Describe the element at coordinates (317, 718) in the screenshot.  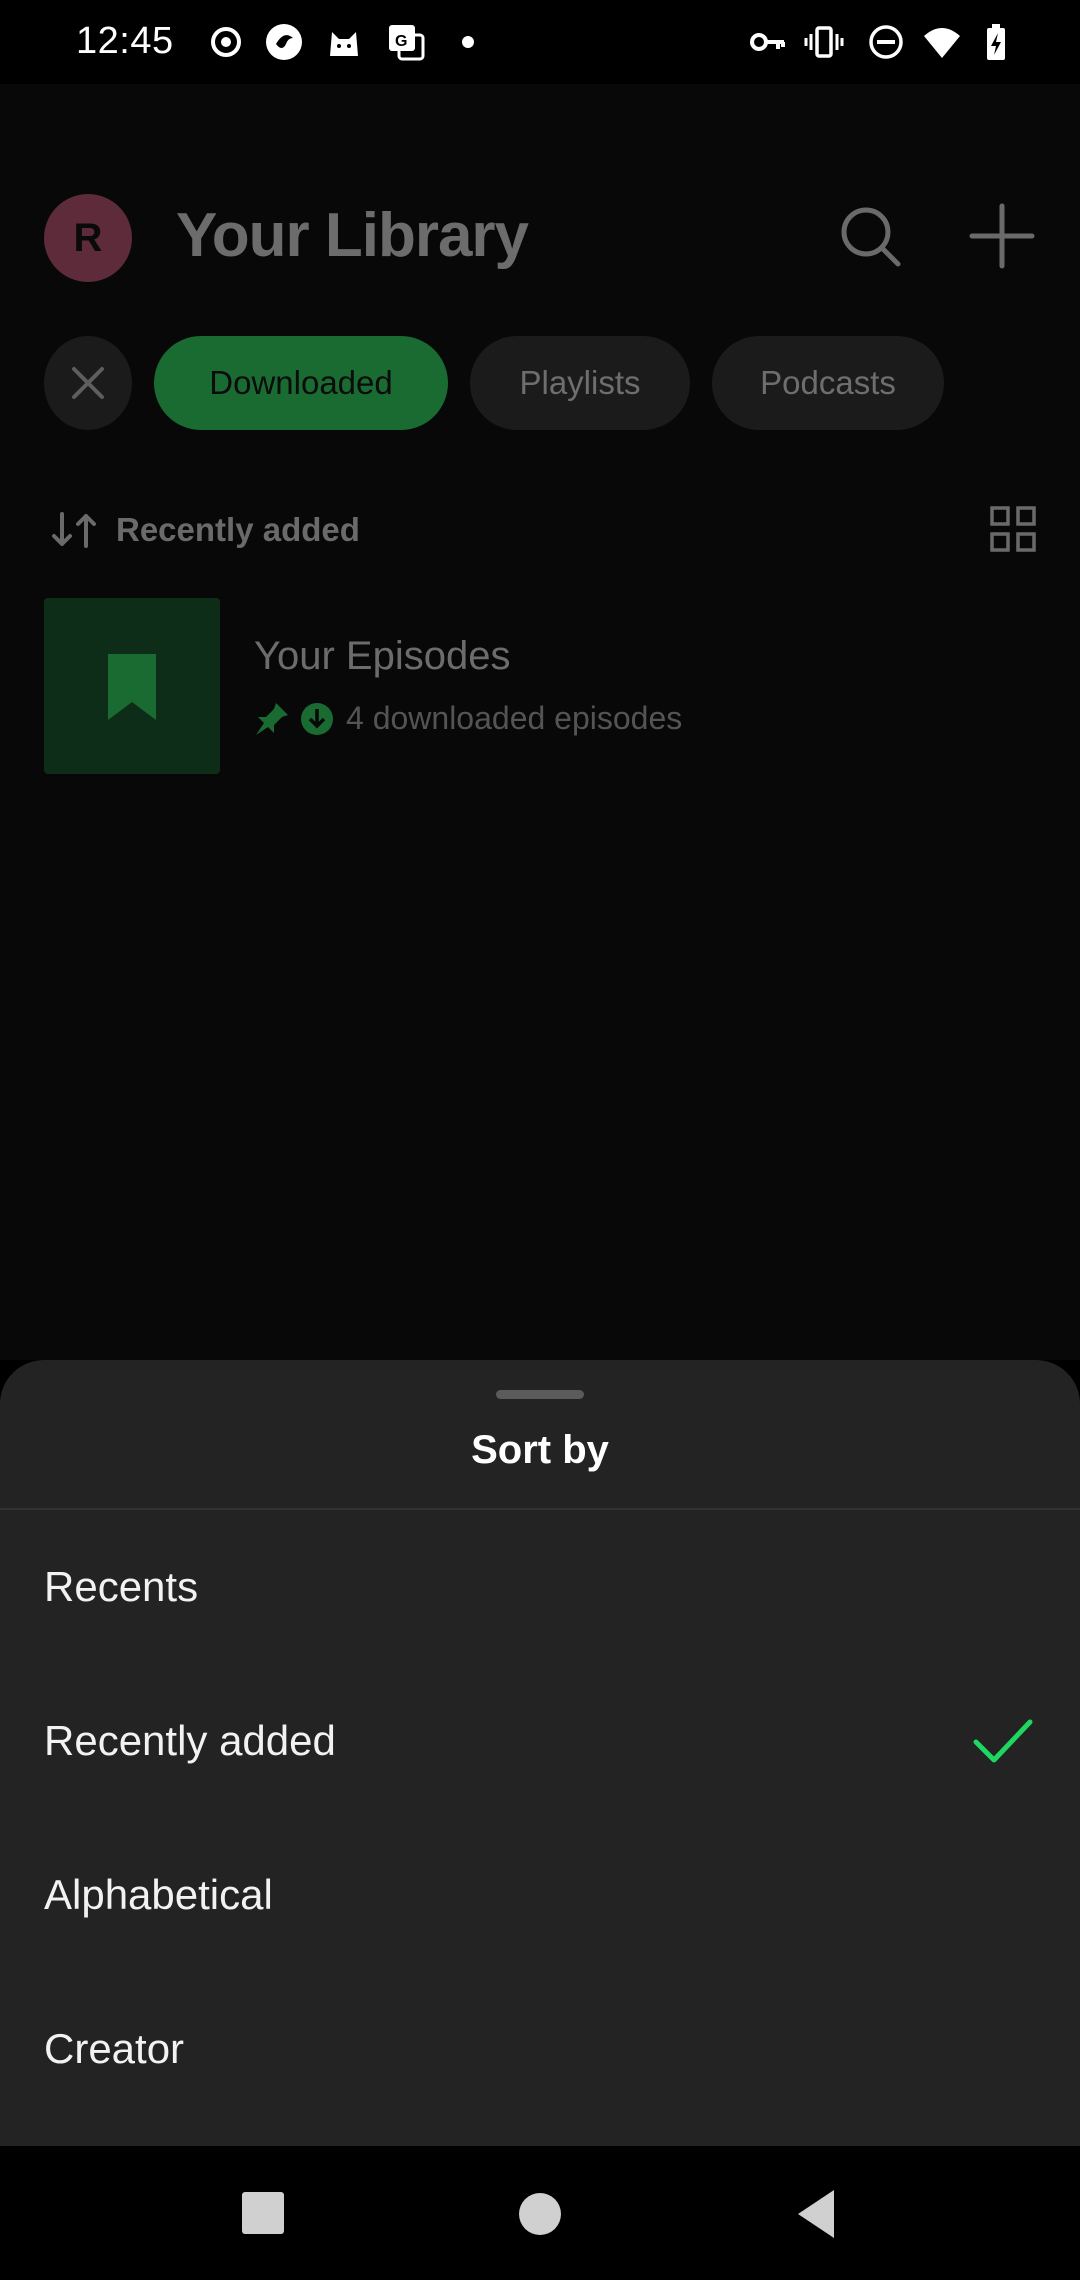
I see `downloaded-icon` at that location.